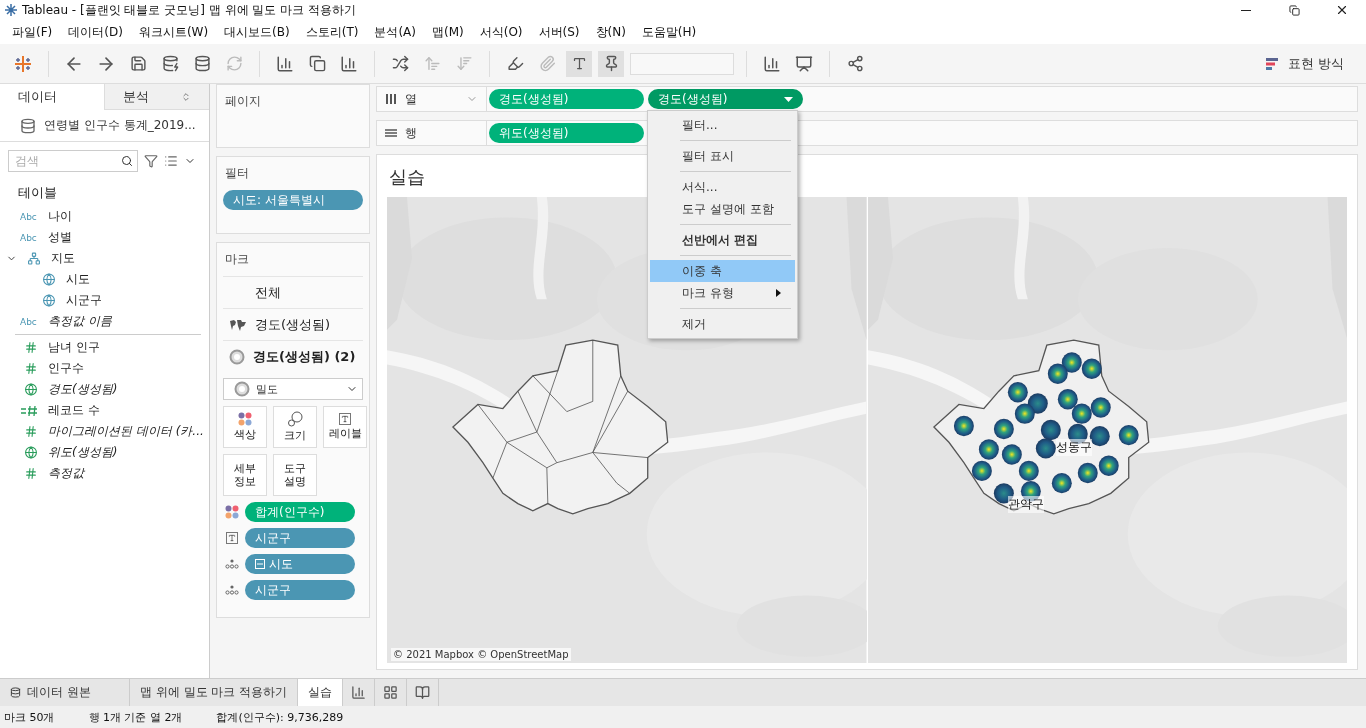 The width and height of the screenshot is (1366, 728). I want to click on pane-tab: 분석, so click(156, 97).